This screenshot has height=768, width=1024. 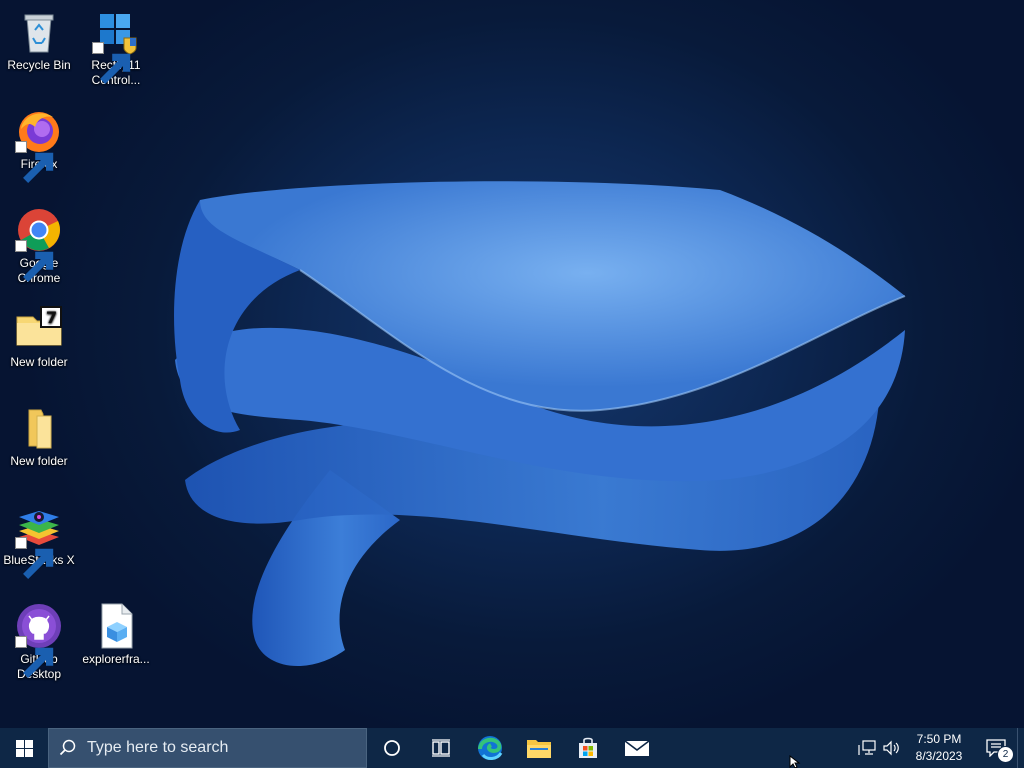 I want to click on github-desktop-shortcut: GitHub Desktop, so click(x=39, y=642).